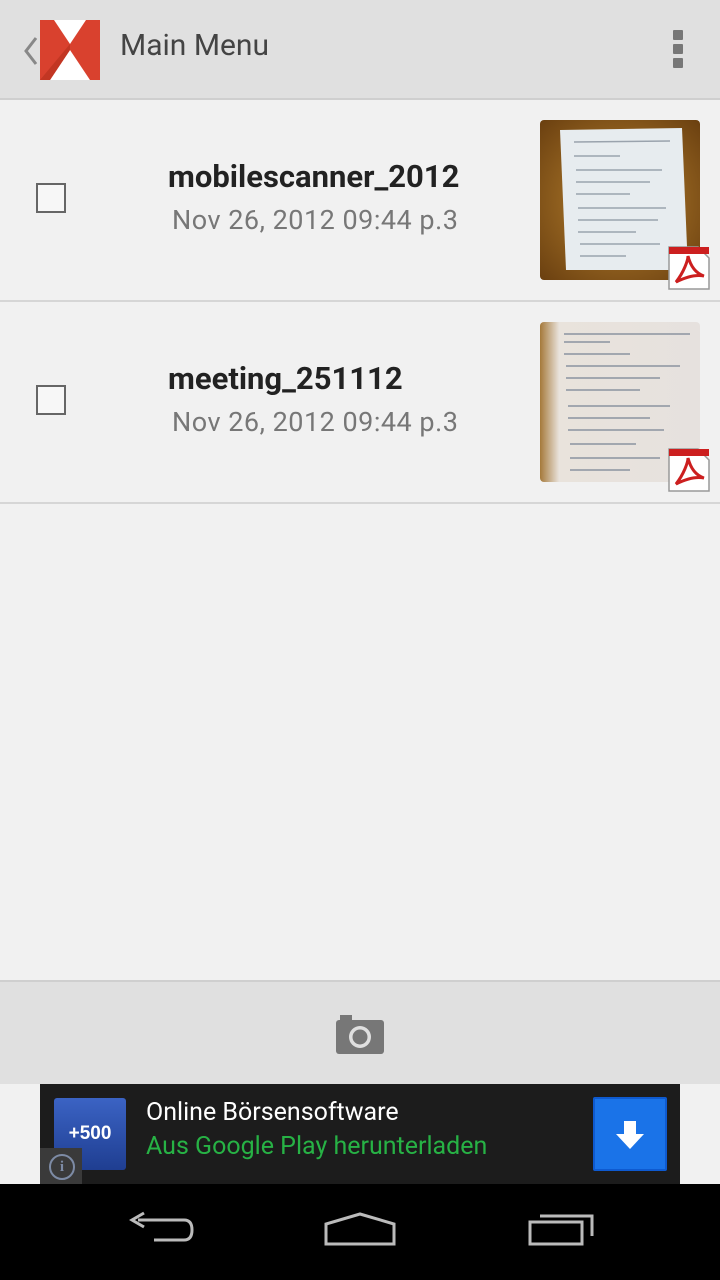 The height and width of the screenshot is (1280, 720). What do you see at coordinates (562, 1227) in the screenshot?
I see `recent-apps-icon` at bounding box center [562, 1227].